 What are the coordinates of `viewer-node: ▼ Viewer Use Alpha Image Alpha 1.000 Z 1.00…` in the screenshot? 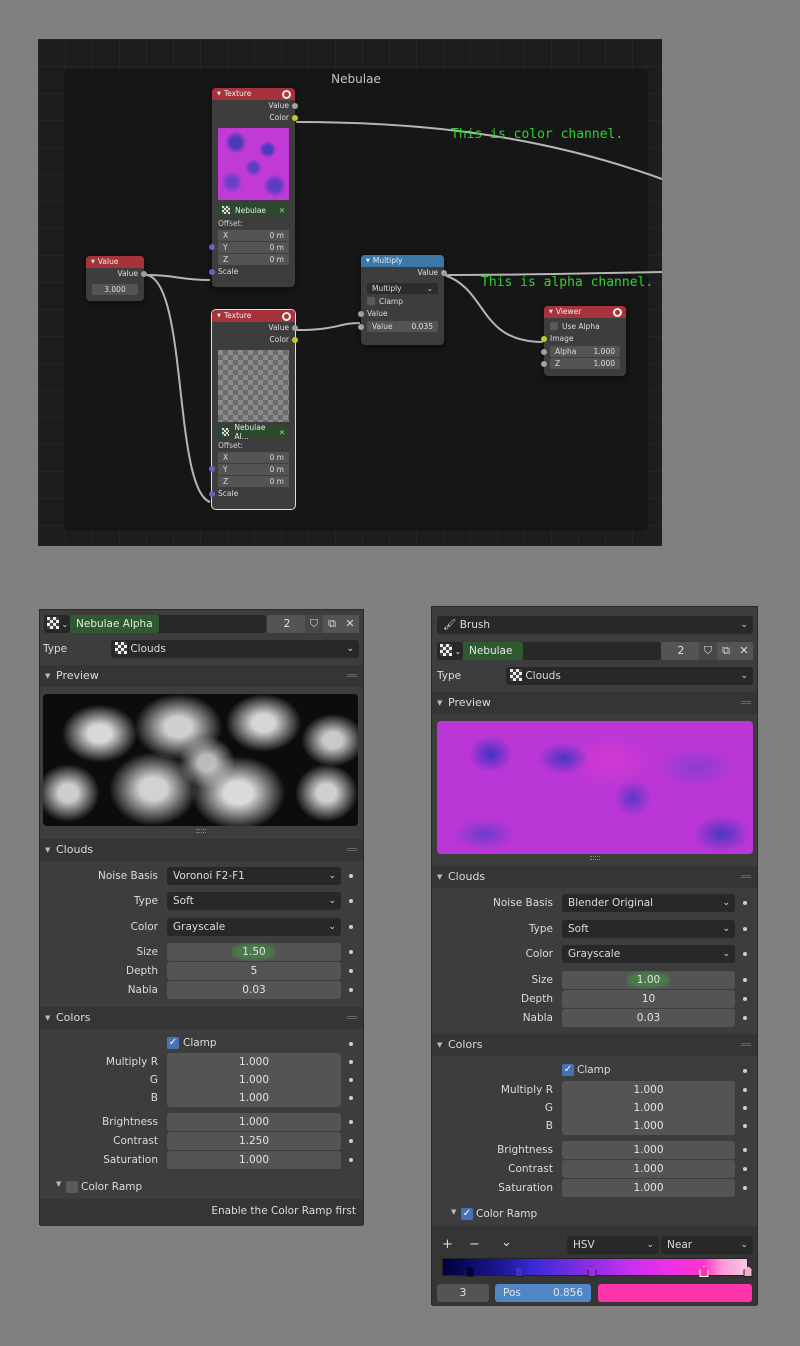 It's located at (583, 341).